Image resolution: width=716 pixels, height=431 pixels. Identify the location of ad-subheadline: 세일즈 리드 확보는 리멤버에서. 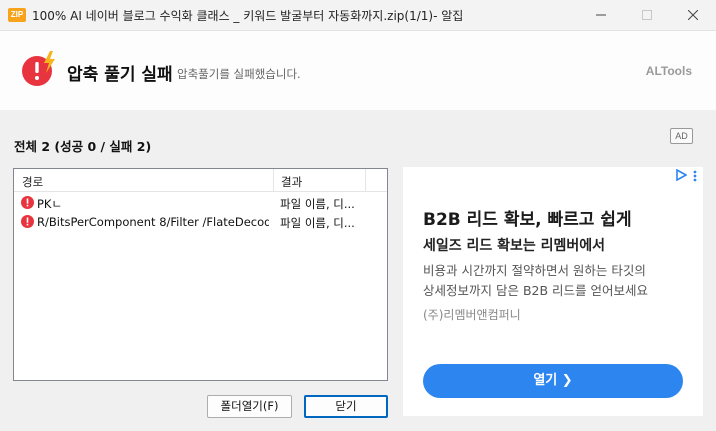
(514, 246).